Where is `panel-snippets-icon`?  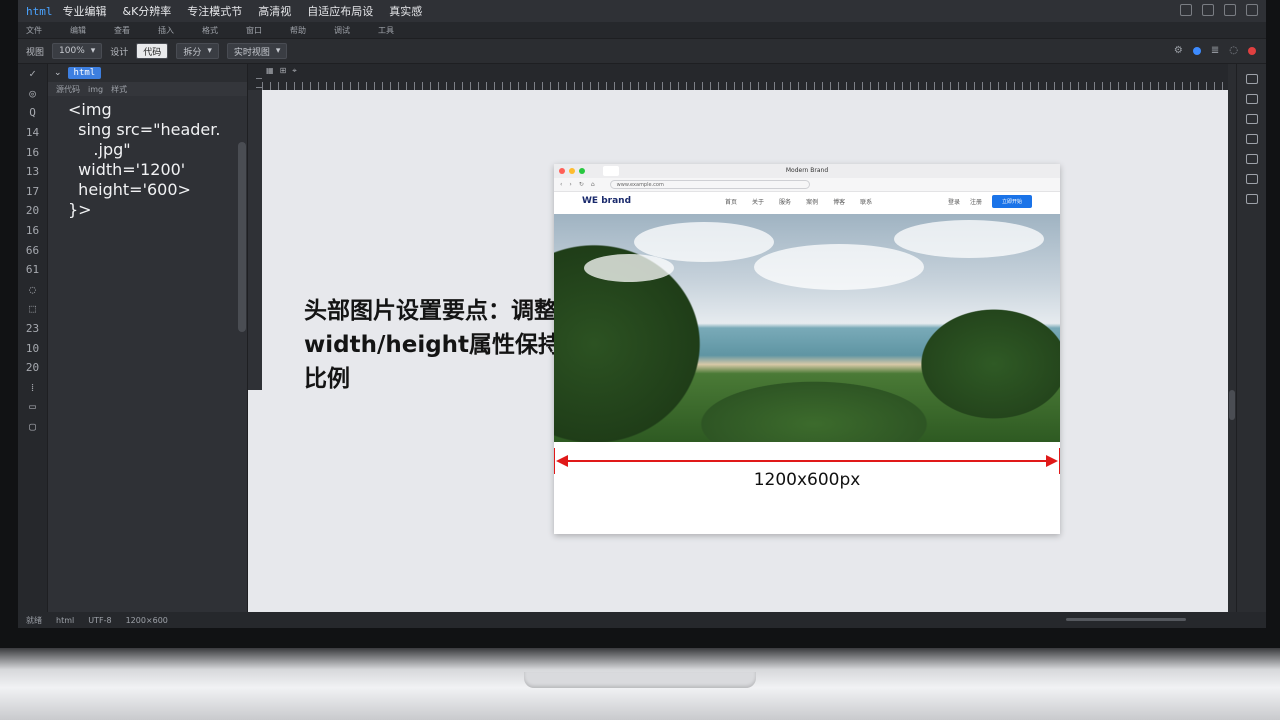 panel-snippets-icon is located at coordinates (1251, 159).